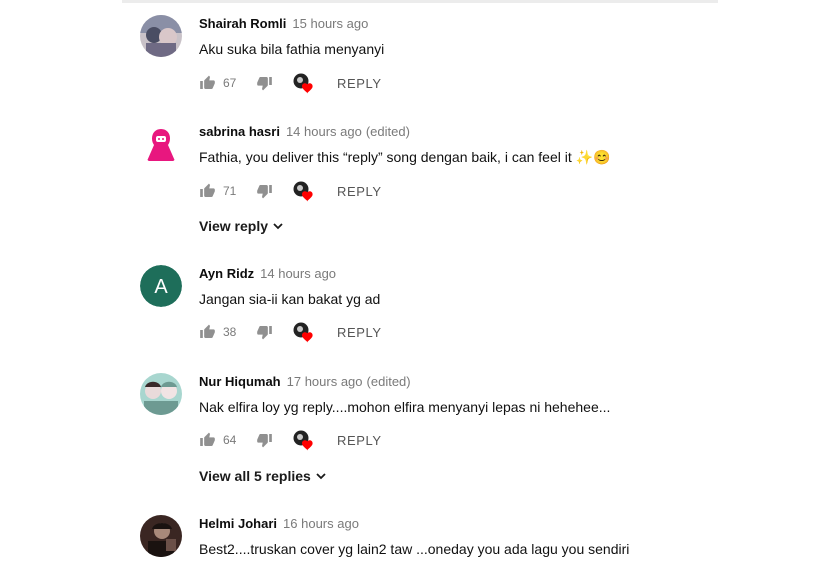 The width and height of the screenshot is (840, 570). What do you see at coordinates (292, 49) in the screenshot?
I see `comment-text: Aku suka bila fathia menyanyi` at bounding box center [292, 49].